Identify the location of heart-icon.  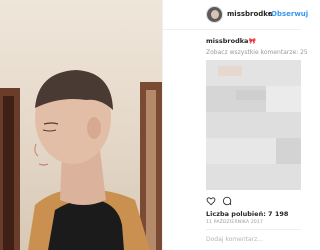
(211, 201).